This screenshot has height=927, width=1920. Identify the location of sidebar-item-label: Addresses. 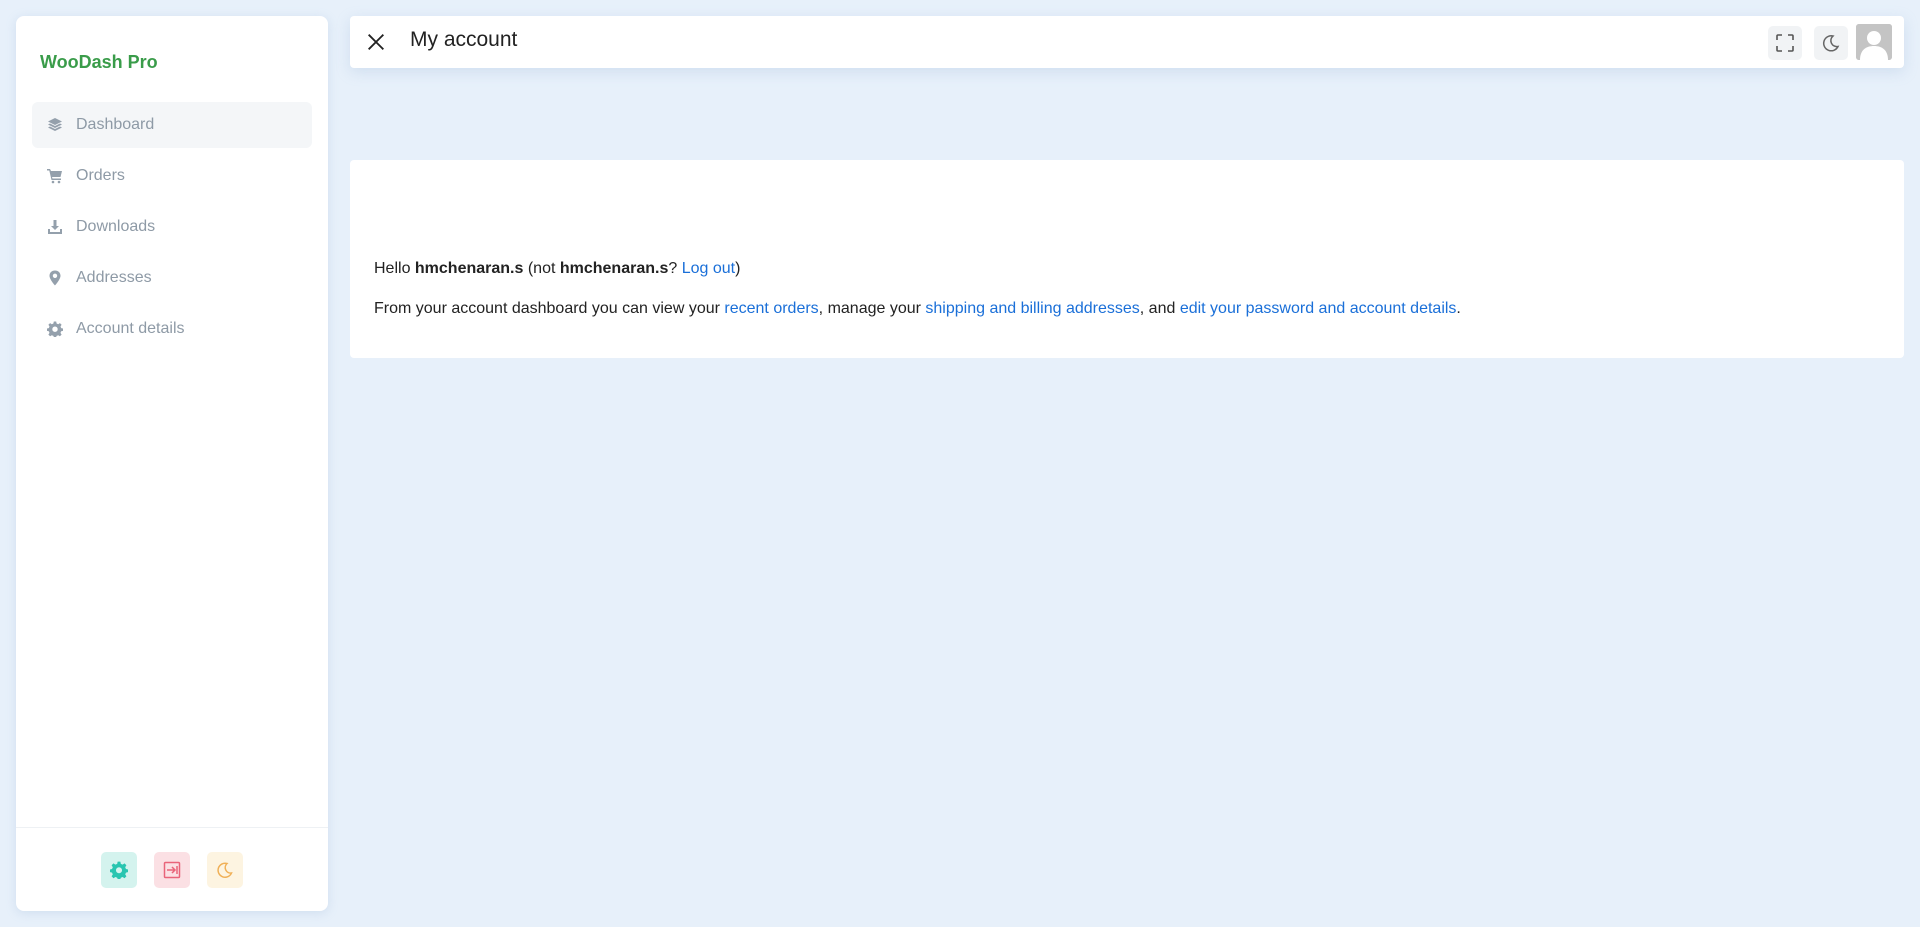
(114, 277).